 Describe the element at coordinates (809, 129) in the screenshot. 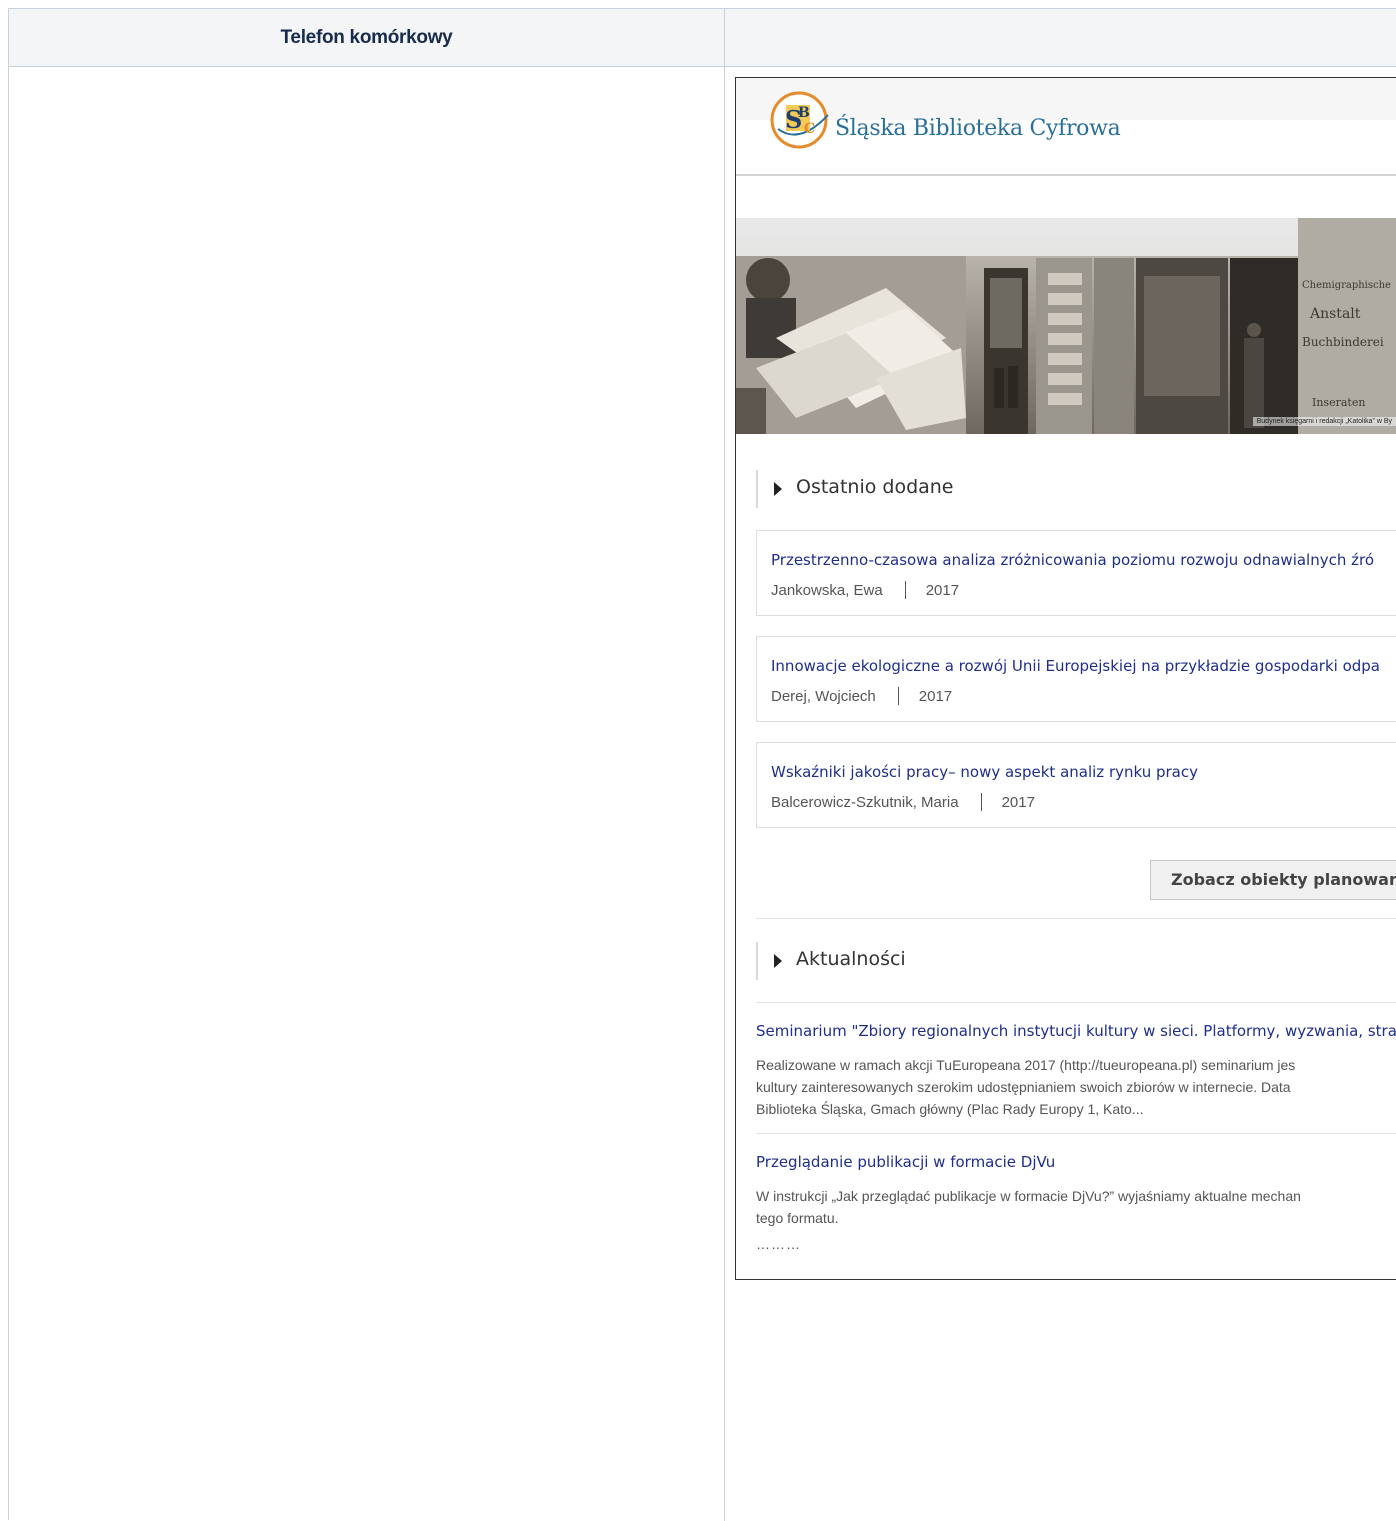

I see `svg-text: C` at that location.